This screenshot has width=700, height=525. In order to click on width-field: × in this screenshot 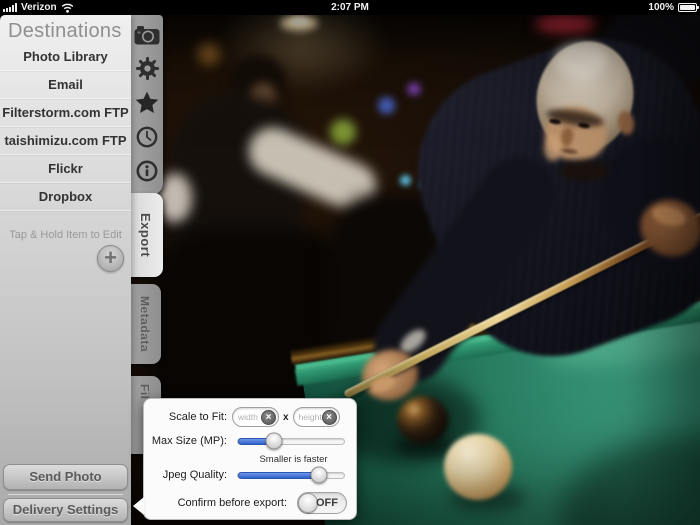, I will do `click(255, 417)`.